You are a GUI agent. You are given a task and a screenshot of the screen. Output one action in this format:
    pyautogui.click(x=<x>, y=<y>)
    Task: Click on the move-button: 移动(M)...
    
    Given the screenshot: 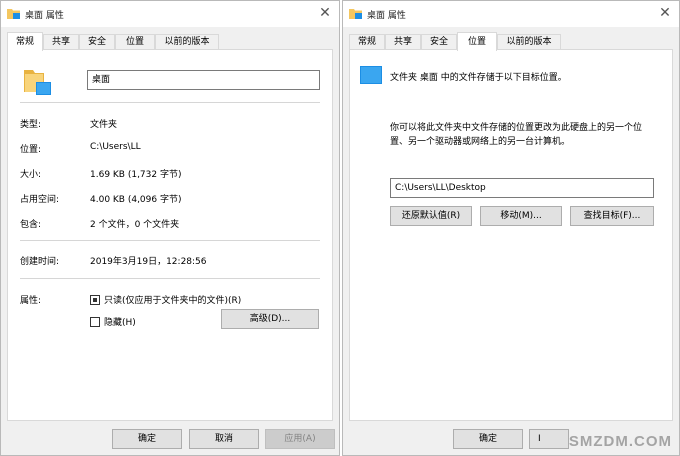 What is the action you would take?
    pyautogui.click(x=521, y=216)
    